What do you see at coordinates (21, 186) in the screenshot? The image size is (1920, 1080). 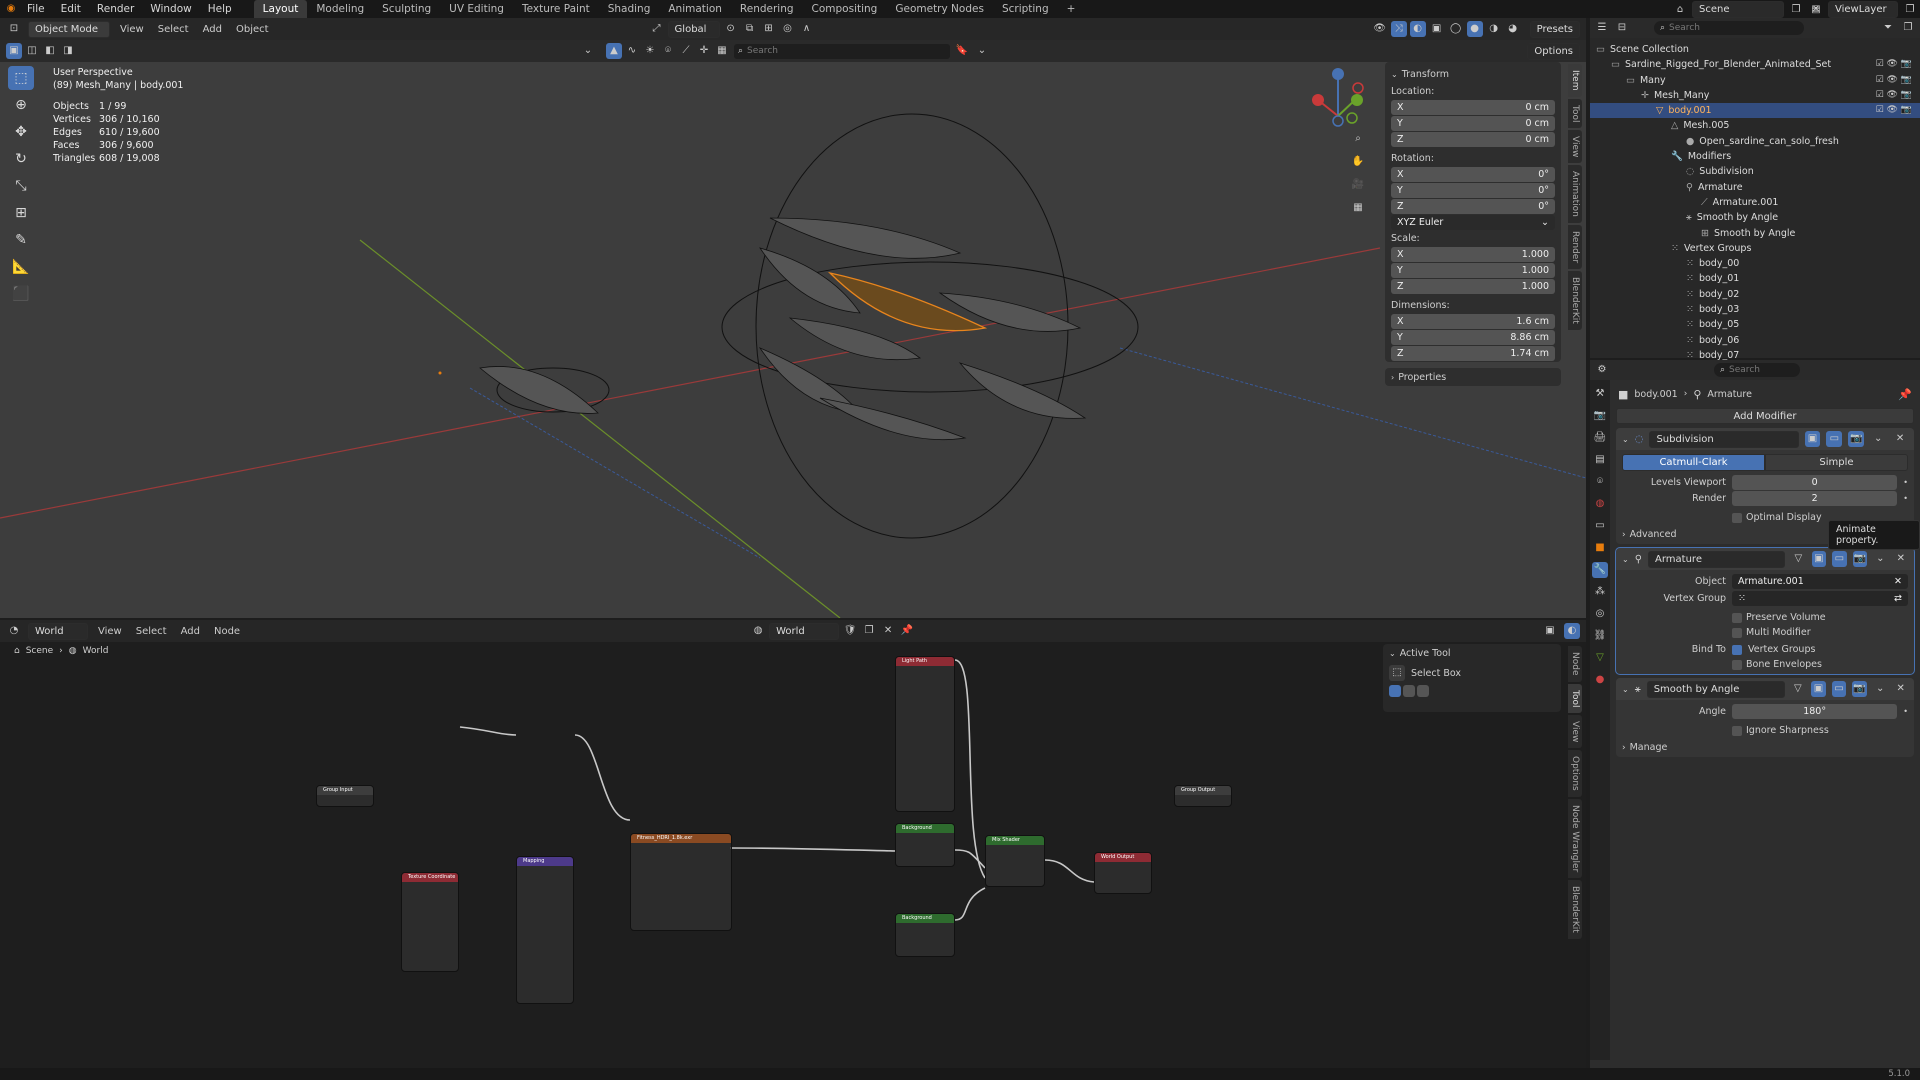 I see `scale-tool-icon: ⤡` at bounding box center [21, 186].